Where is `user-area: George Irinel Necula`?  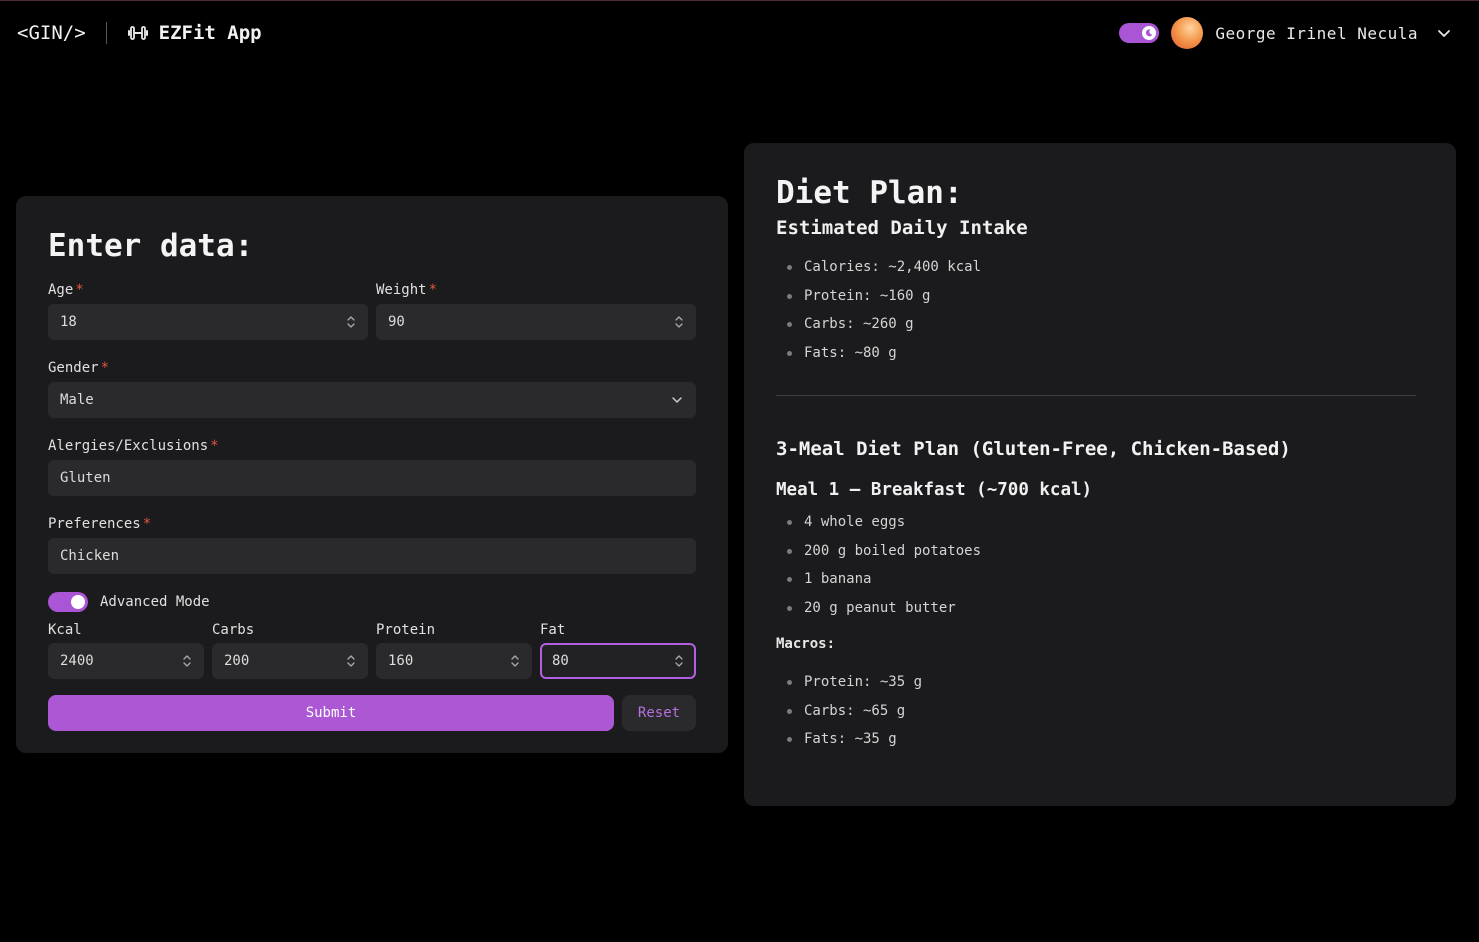
user-area: George Irinel Necula is located at coordinates (1290, 33).